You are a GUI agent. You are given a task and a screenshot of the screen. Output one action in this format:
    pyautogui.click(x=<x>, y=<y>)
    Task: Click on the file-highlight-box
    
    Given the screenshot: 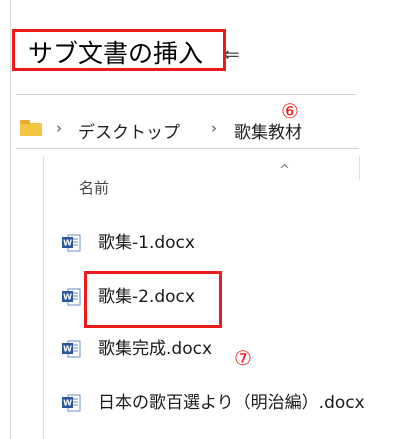 What is the action you would take?
    pyautogui.click(x=153, y=299)
    